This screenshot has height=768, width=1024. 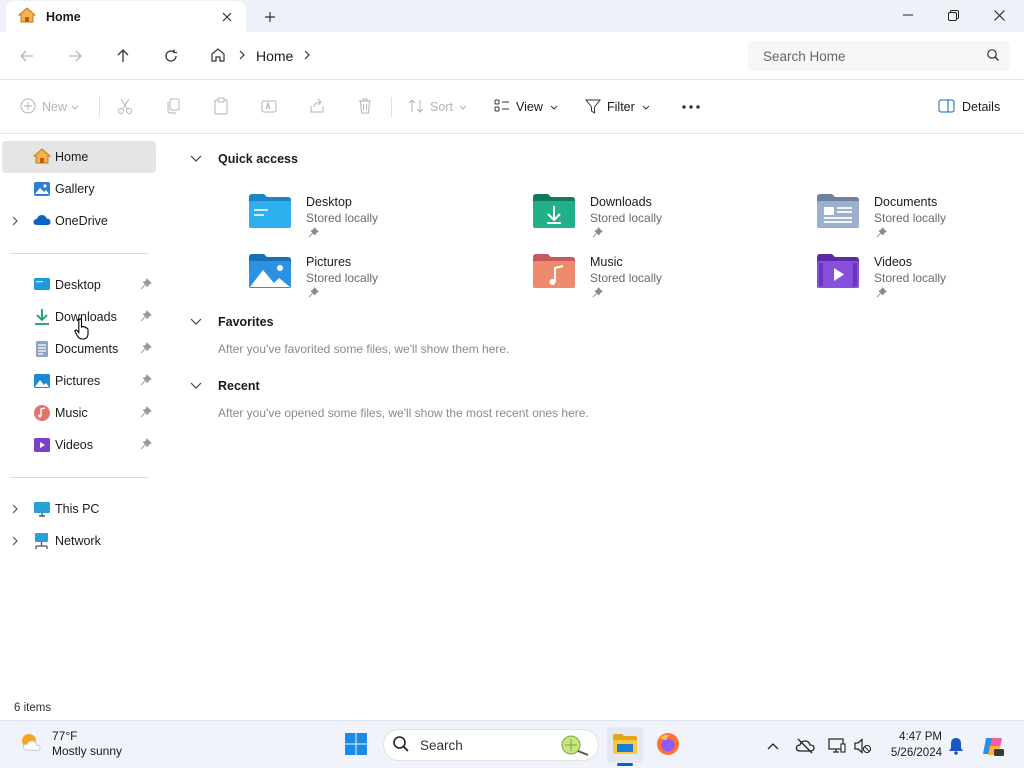 I want to click on qa-desktop: Desktop Stored locally, so click(x=368, y=221).